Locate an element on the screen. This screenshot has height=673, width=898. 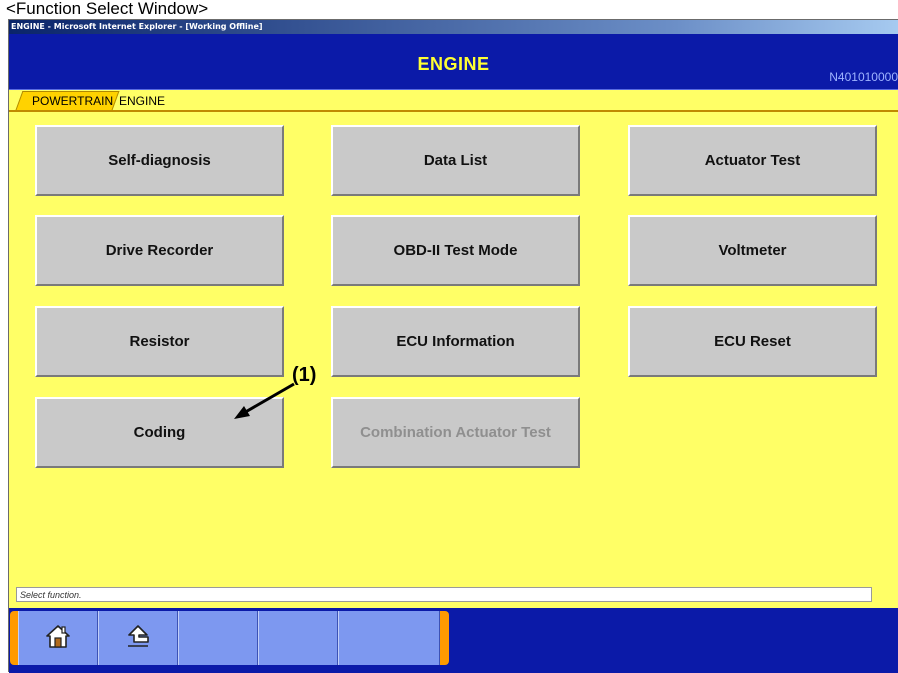
obd-test-mode-button: OBD-II Test Mode is located at coordinates (455, 250).